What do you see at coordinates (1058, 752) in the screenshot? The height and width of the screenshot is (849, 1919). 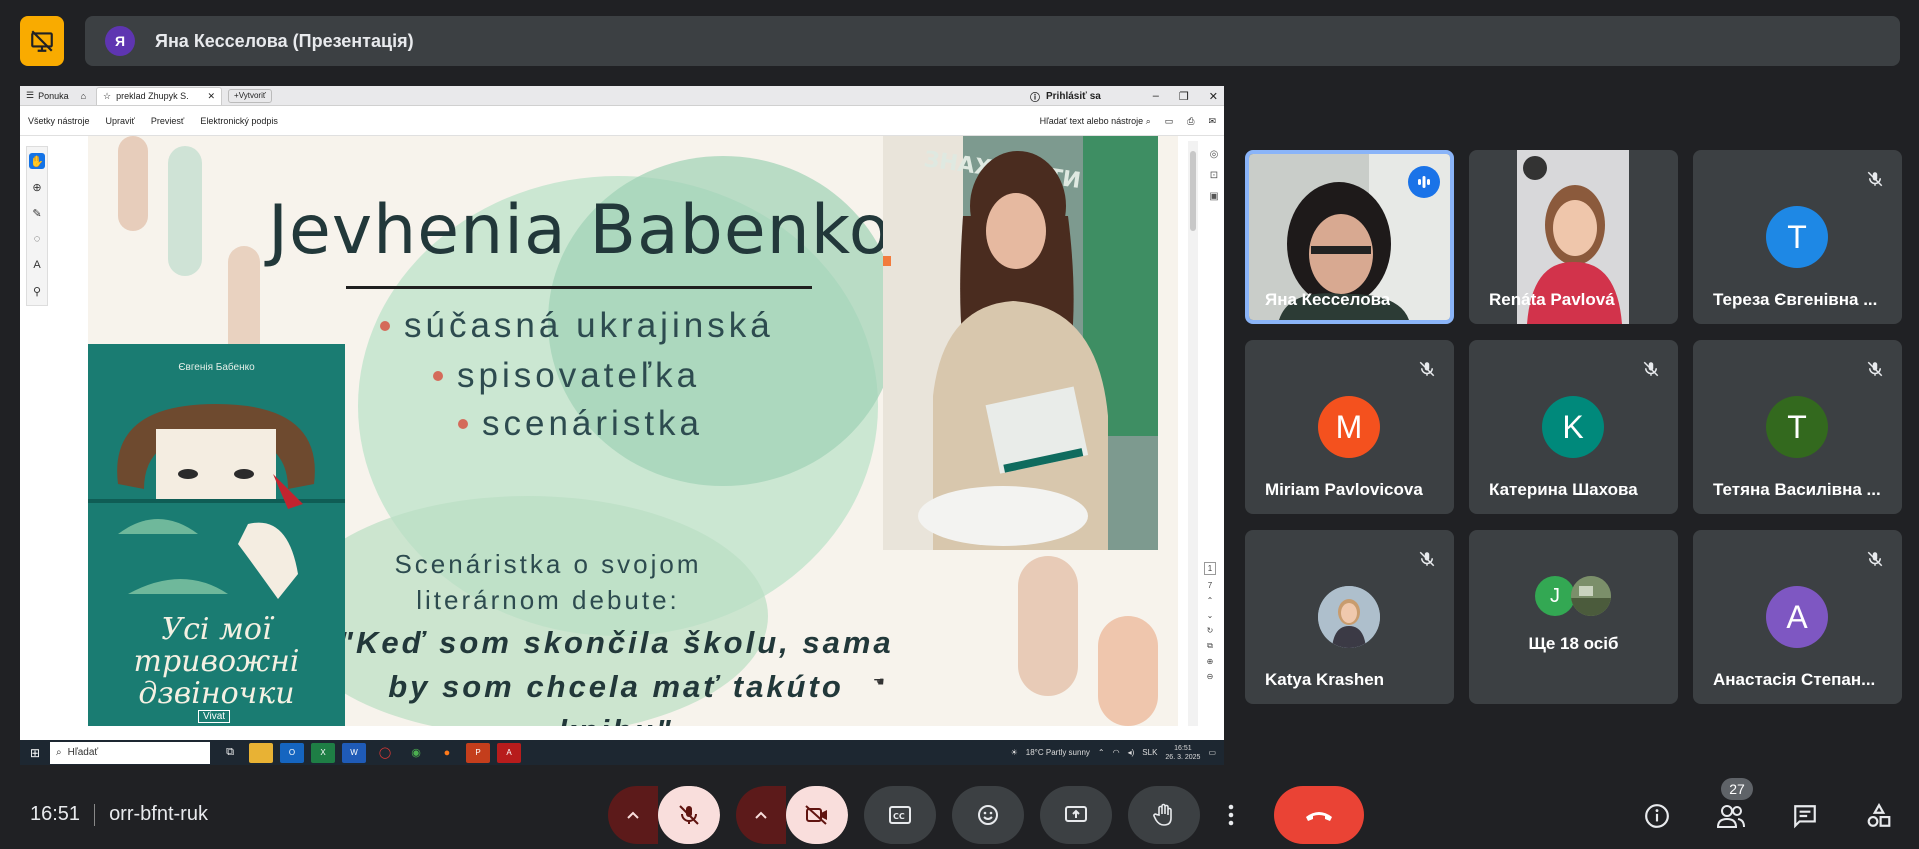 I see `weather-text: 18°C Partly sunny` at bounding box center [1058, 752].